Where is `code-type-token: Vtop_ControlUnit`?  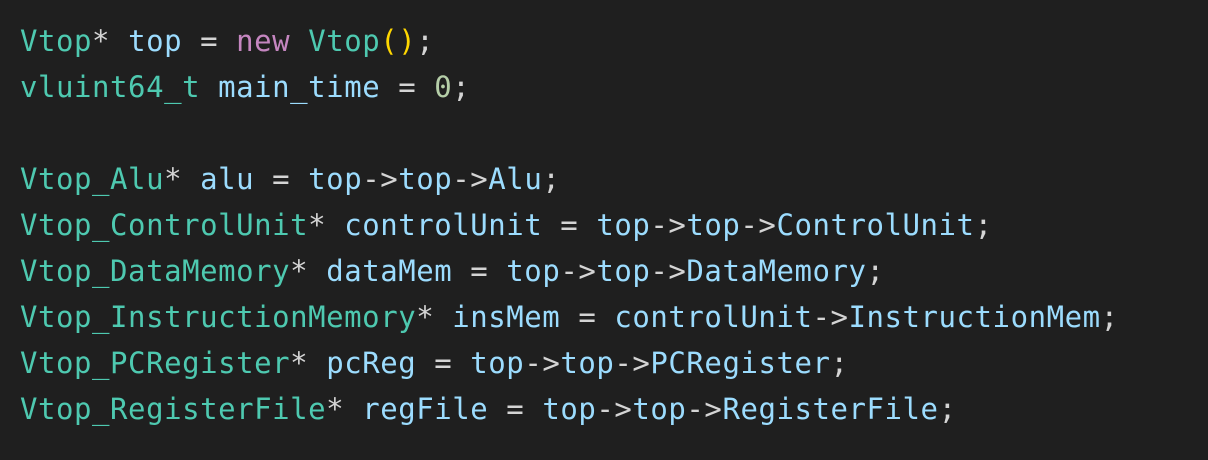
code-type-token: Vtop_ControlUnit is located at coordinates (164, 225).